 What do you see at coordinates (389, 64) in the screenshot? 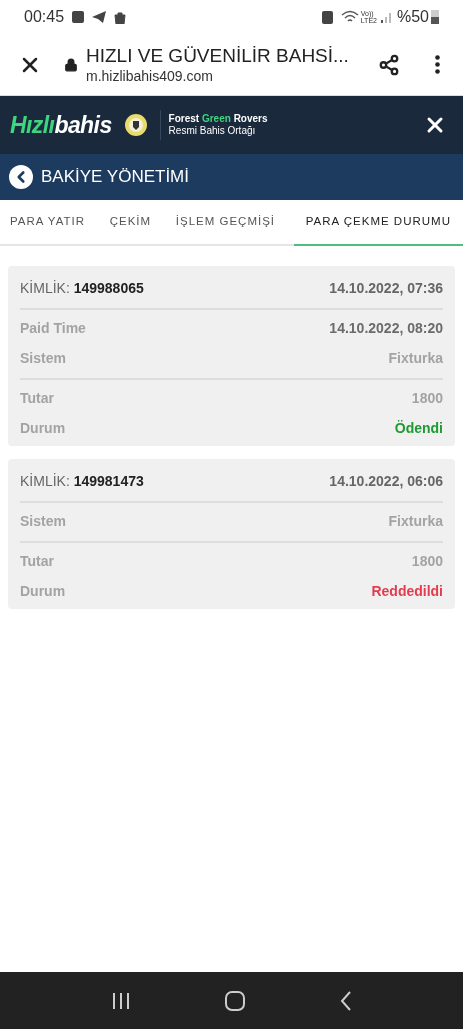
I see `share-icon` at bounding box center [389, 64].